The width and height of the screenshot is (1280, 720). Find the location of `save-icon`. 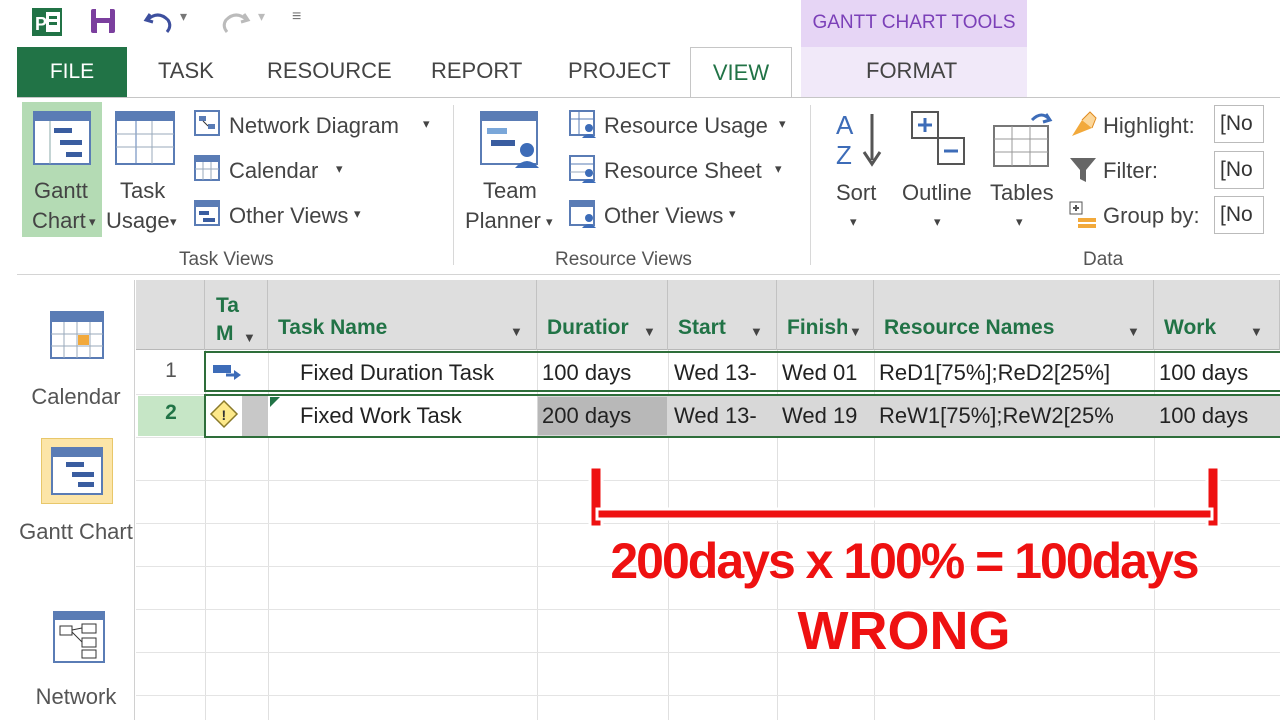

save-icon is located at coordinates (103, 21).